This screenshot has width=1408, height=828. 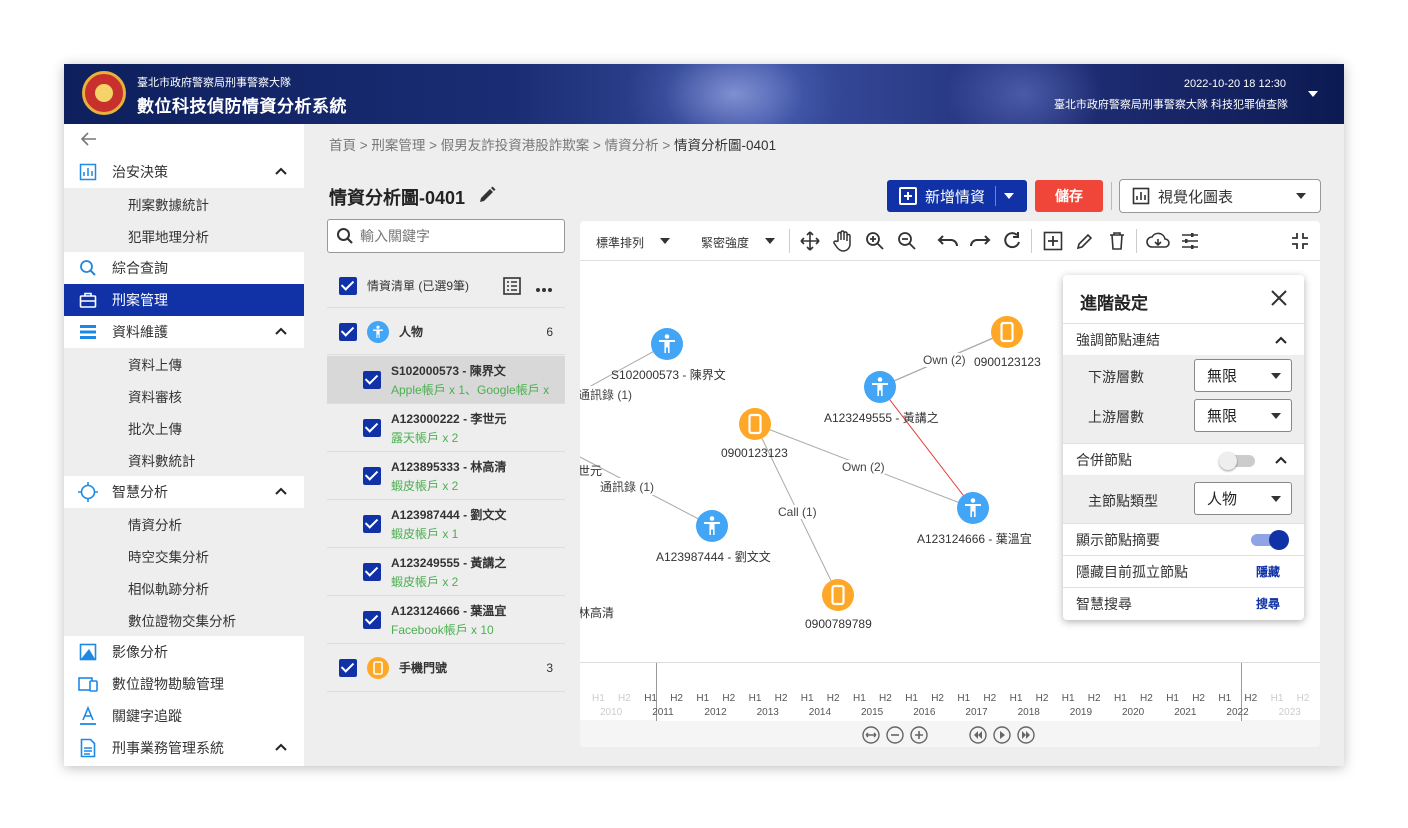 I want to click on sidebar-subitem-spacetime: 時空交集分析, so click(x=184, y=556).